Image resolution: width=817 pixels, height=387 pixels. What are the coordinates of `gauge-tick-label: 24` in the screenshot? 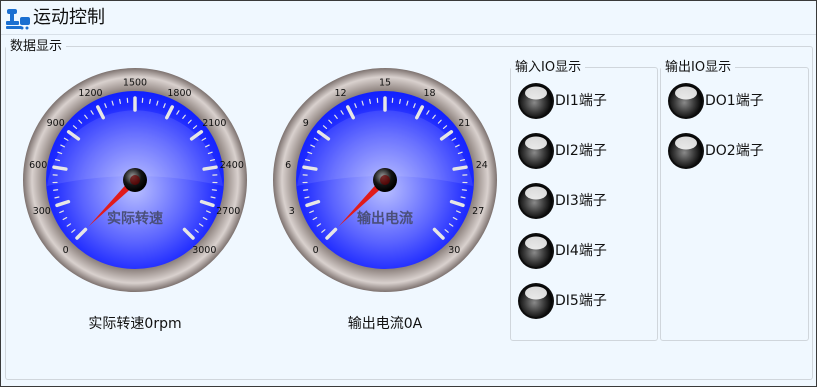 It's located at (482, 165).